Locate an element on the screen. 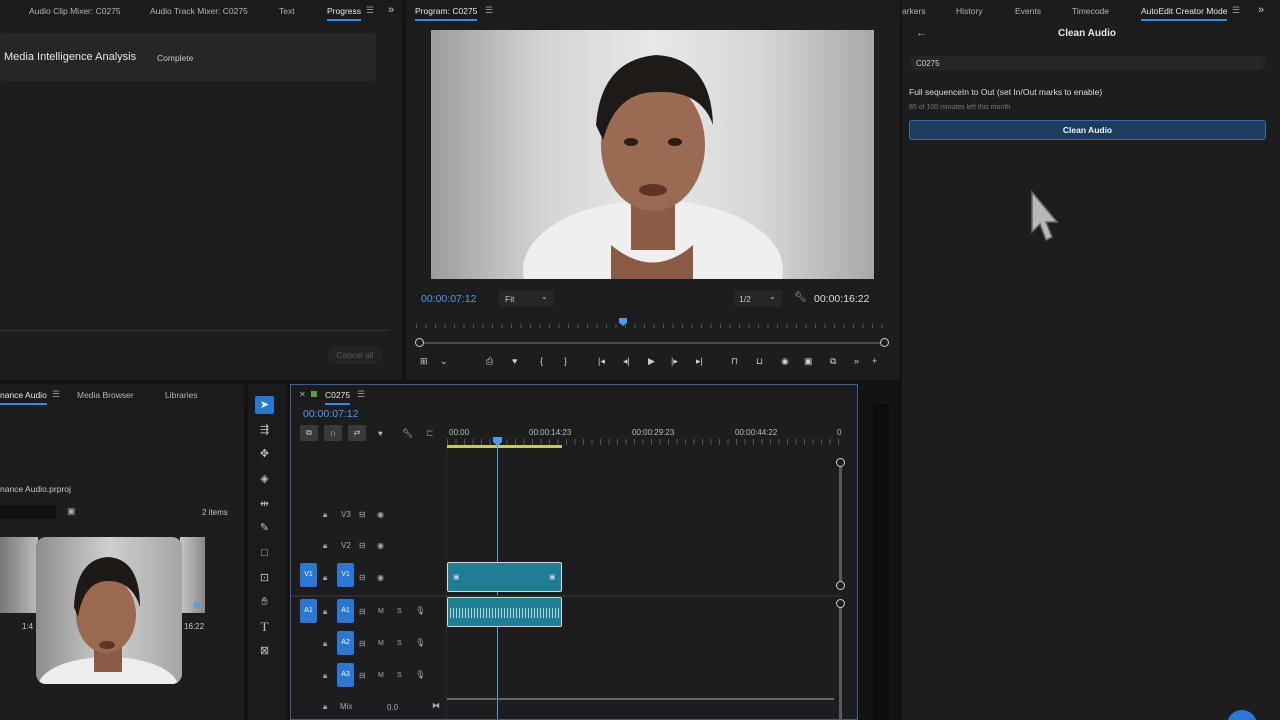  export-frame-icon: ⎙ is located at coordinates (489, 361).